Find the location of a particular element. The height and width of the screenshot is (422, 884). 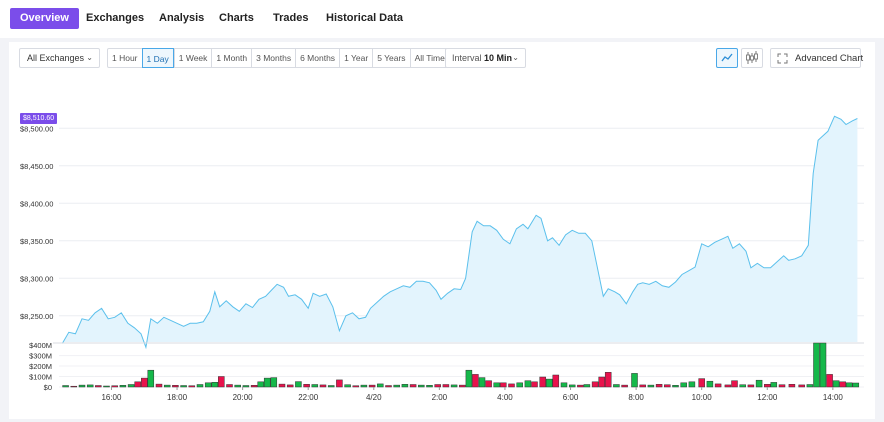

interval-select: Interval 10 Min ⌄ is located at coordinates (485, 58).